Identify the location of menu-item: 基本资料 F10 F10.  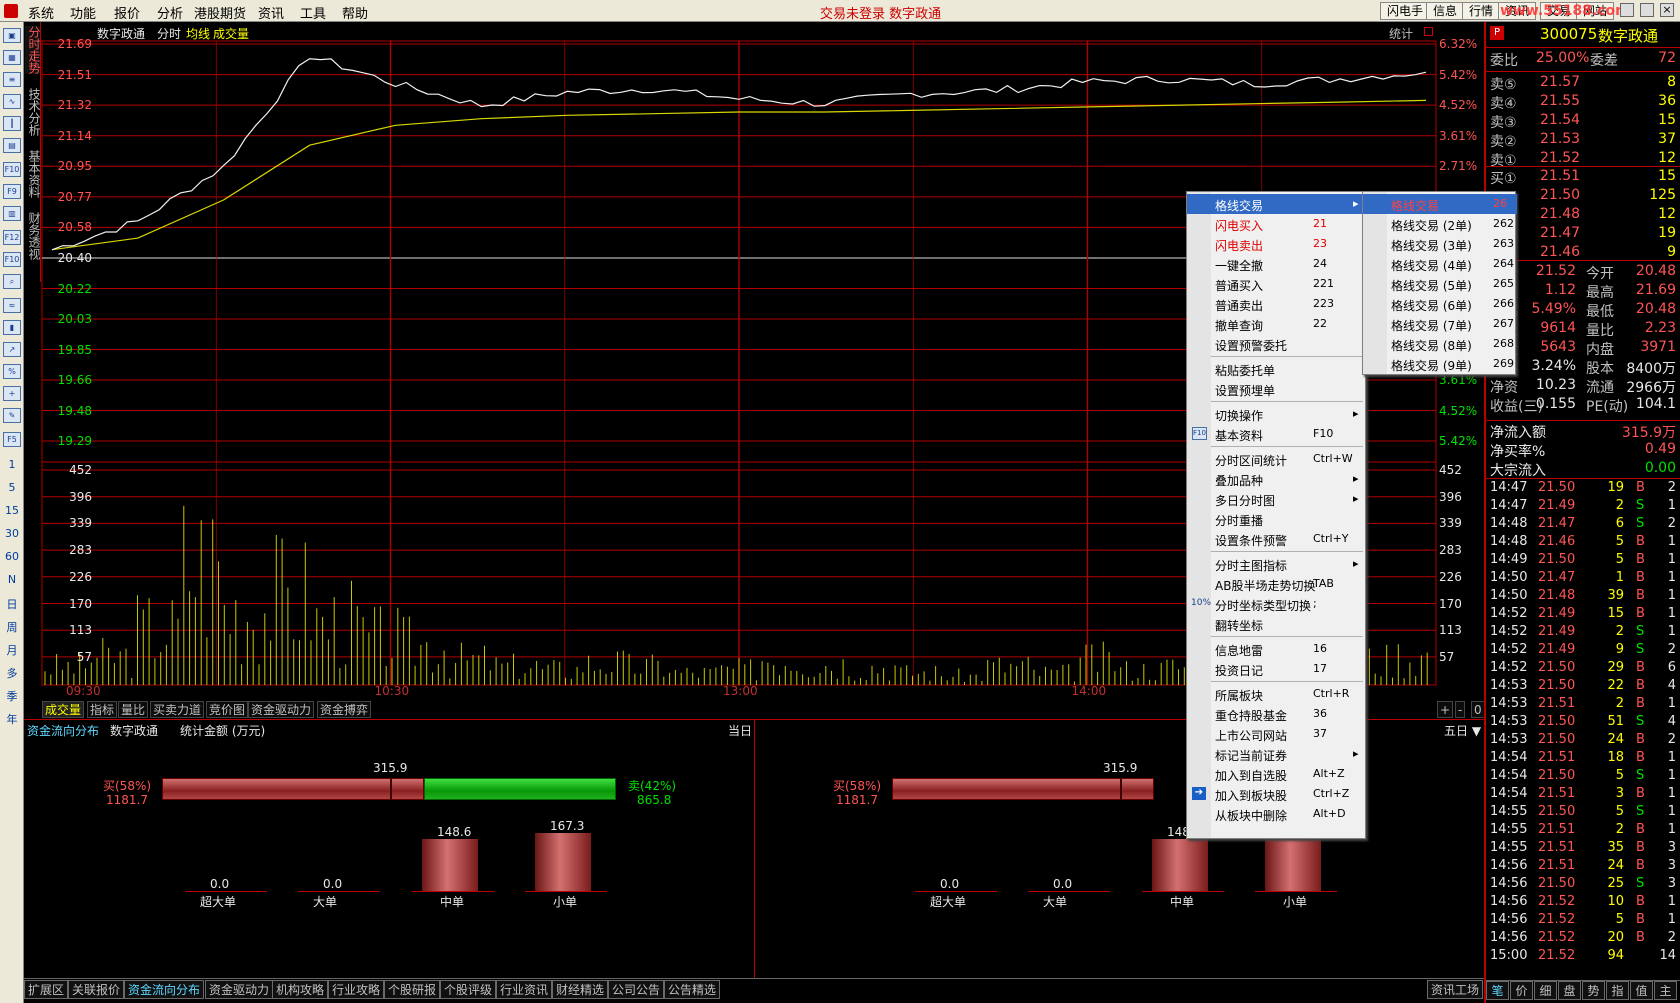
(1276, 434).